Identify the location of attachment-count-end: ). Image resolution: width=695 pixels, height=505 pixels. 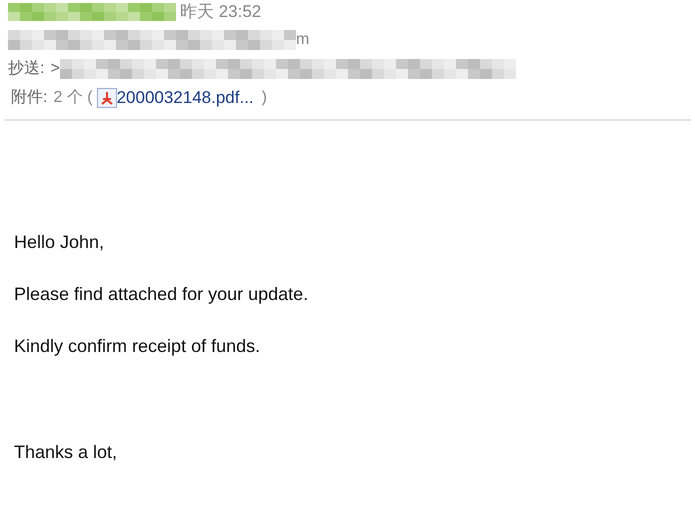
(264, 98).